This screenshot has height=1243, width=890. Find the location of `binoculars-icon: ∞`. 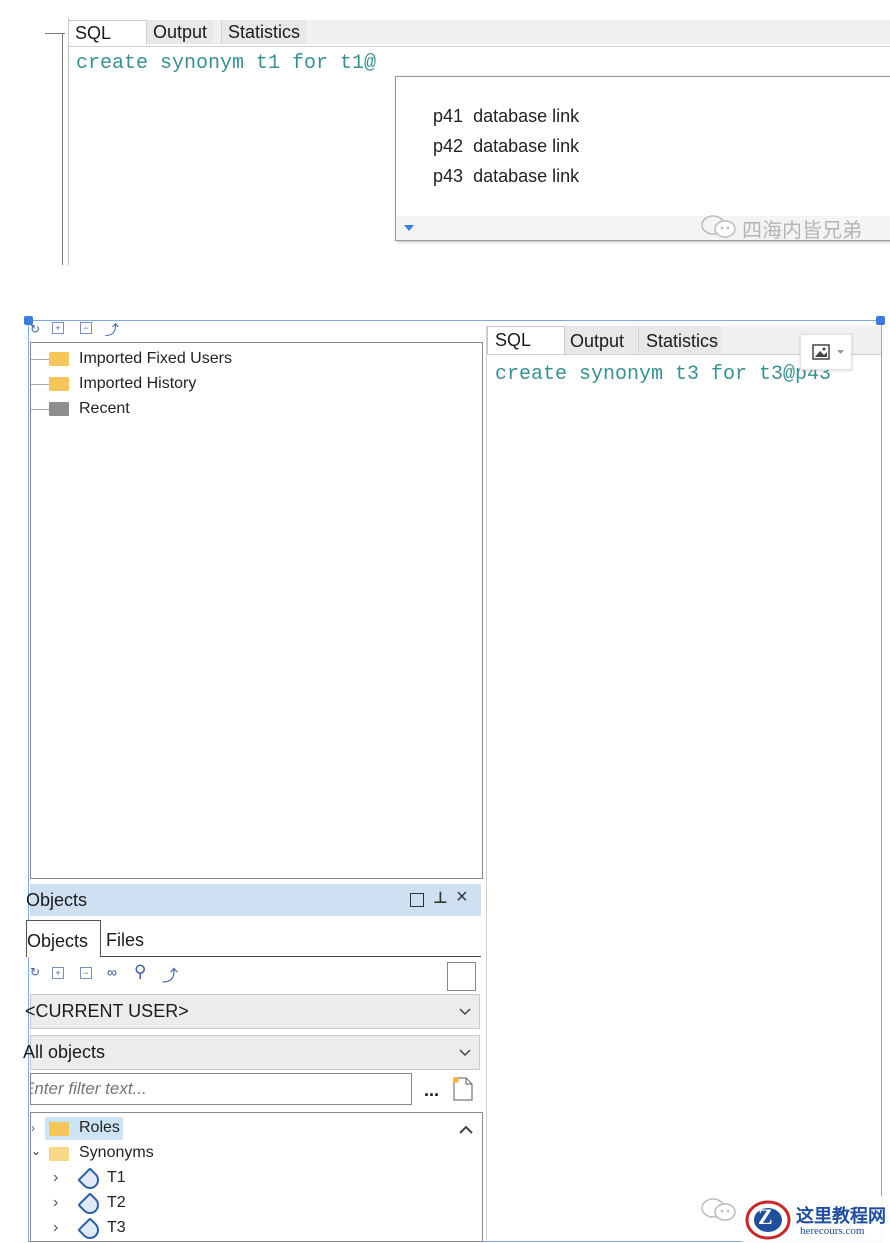

binoculars-icon: ∞ is located at coordinates (112, 972).